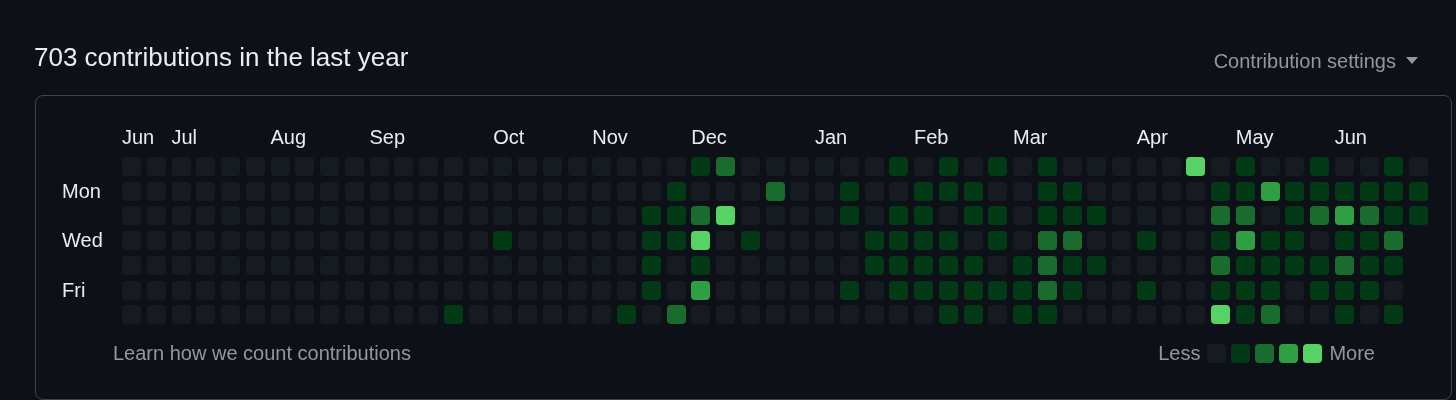 Image resolution: width=1456 pixels, height=400 pixels. I want to click on contribution-settings-button: Contribution settings, so click(1315, 61).